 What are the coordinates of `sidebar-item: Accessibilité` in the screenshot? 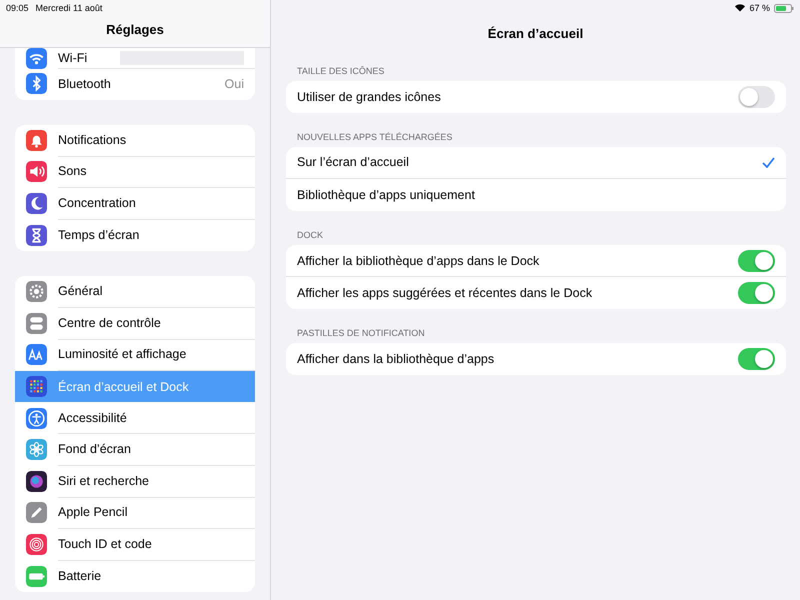 It's located at (135, 418).